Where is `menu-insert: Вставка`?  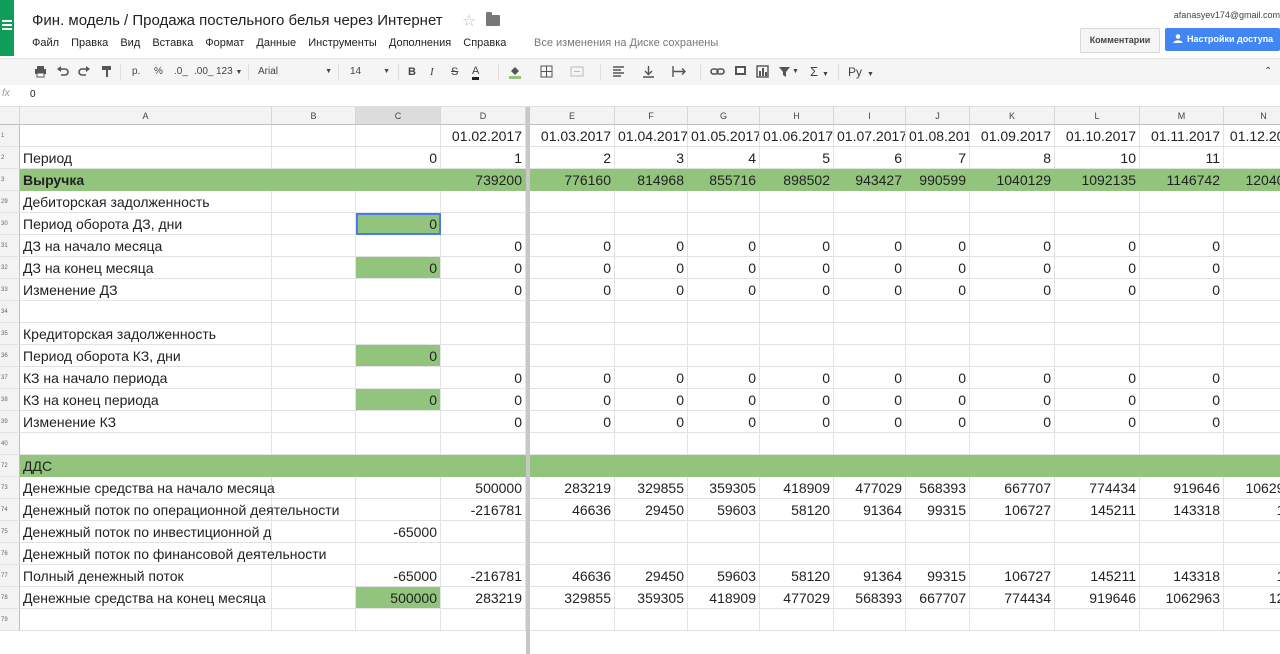 menu-insert: Вставка is located at coordinates (172, 43).